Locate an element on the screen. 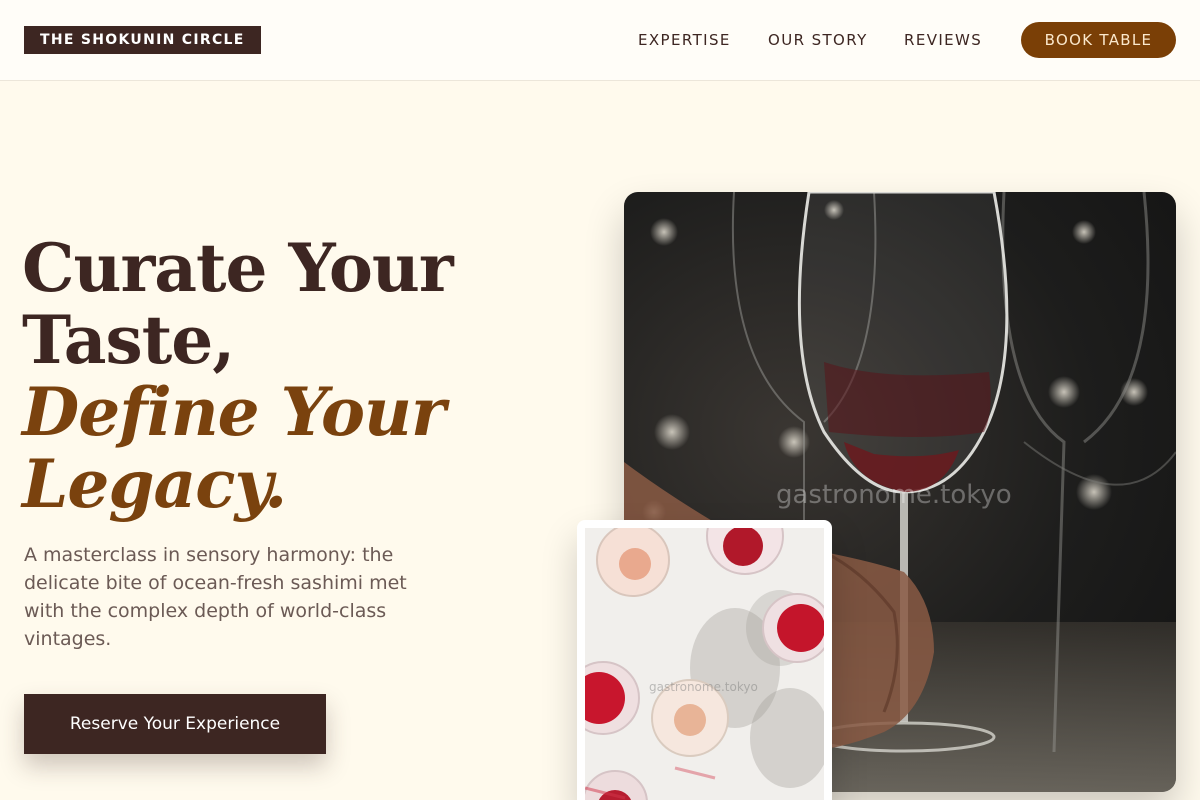 This screenshot has width=1200, height=800. book-table-button: BOOK TABLE is located at coordinates (1098, 40).